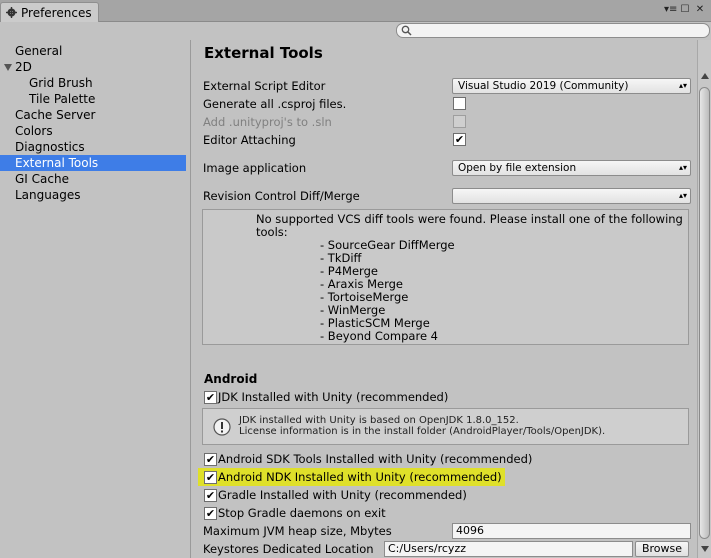 This screenshot has width=711, height=558. What do you see at coordinates (42, 179) in the screenshot?
I see `sidebar-item-gi-cache: GI Cache` at bounding box center [42, 179].